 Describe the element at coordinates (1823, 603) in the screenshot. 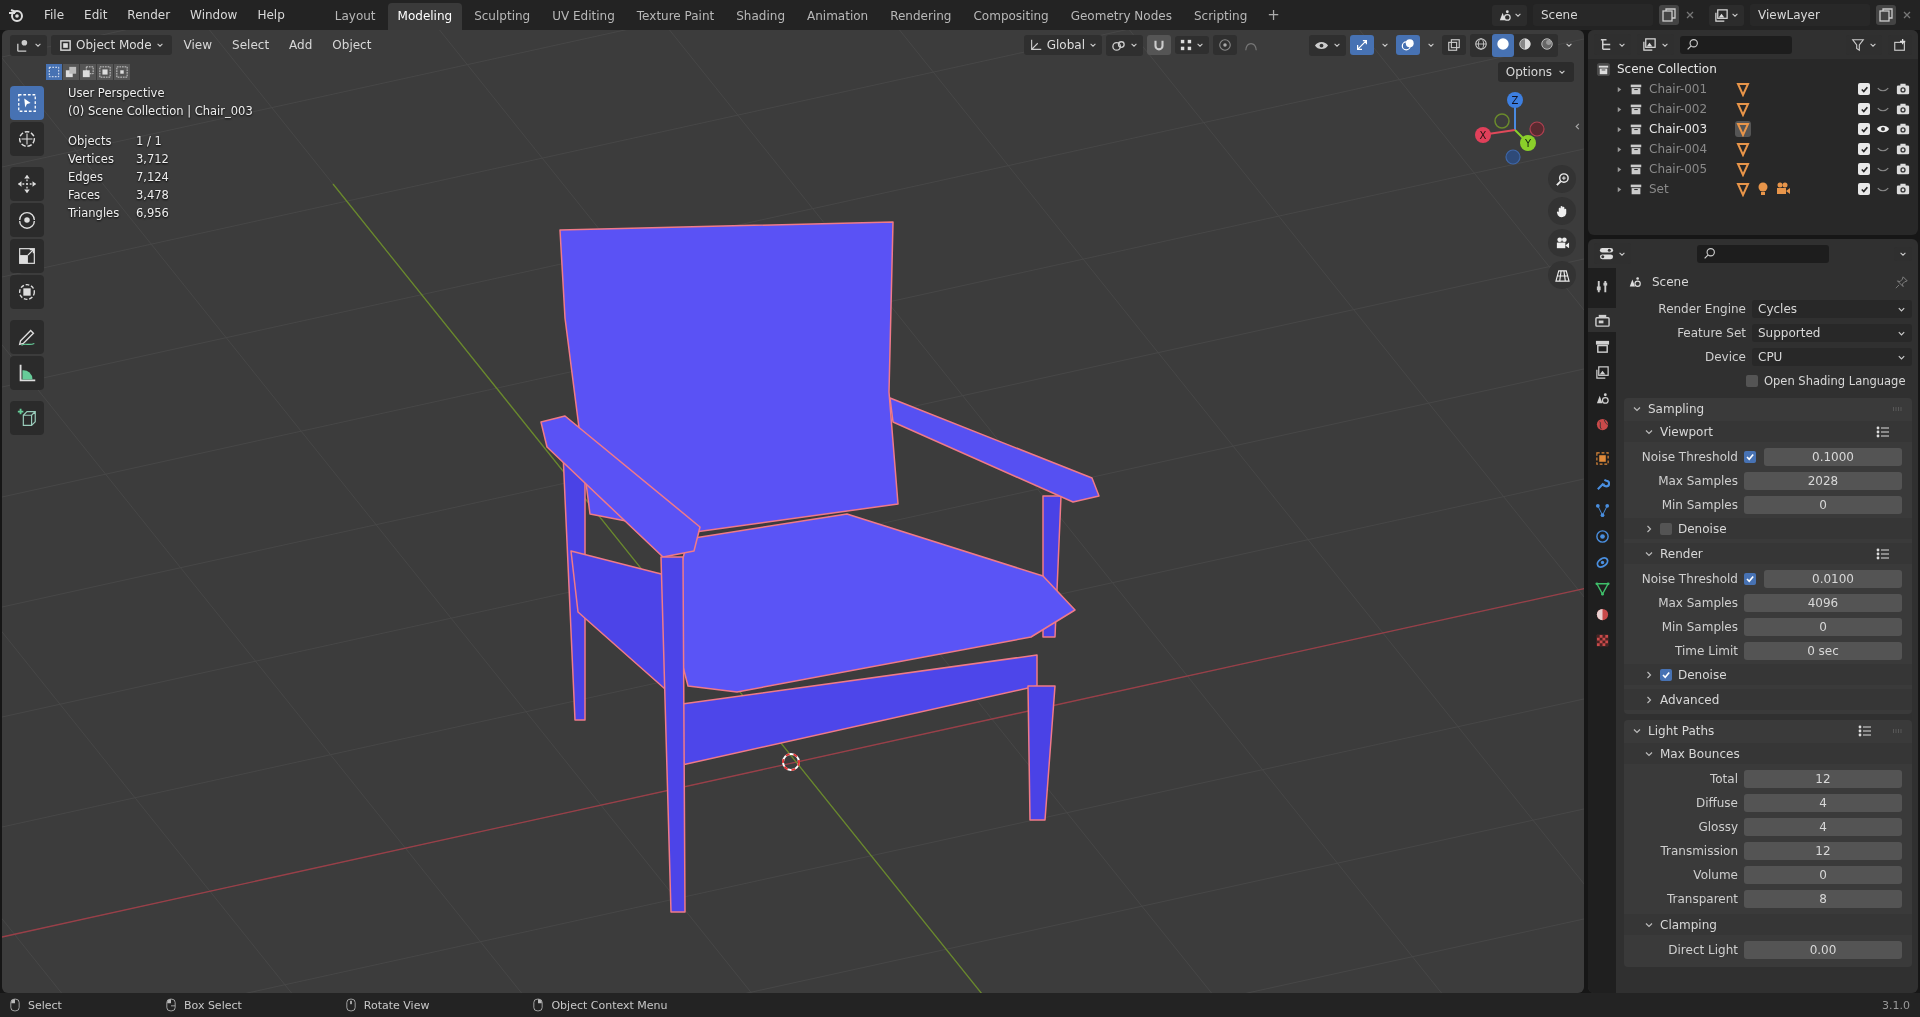

I see `number-field: 4096` at that location.